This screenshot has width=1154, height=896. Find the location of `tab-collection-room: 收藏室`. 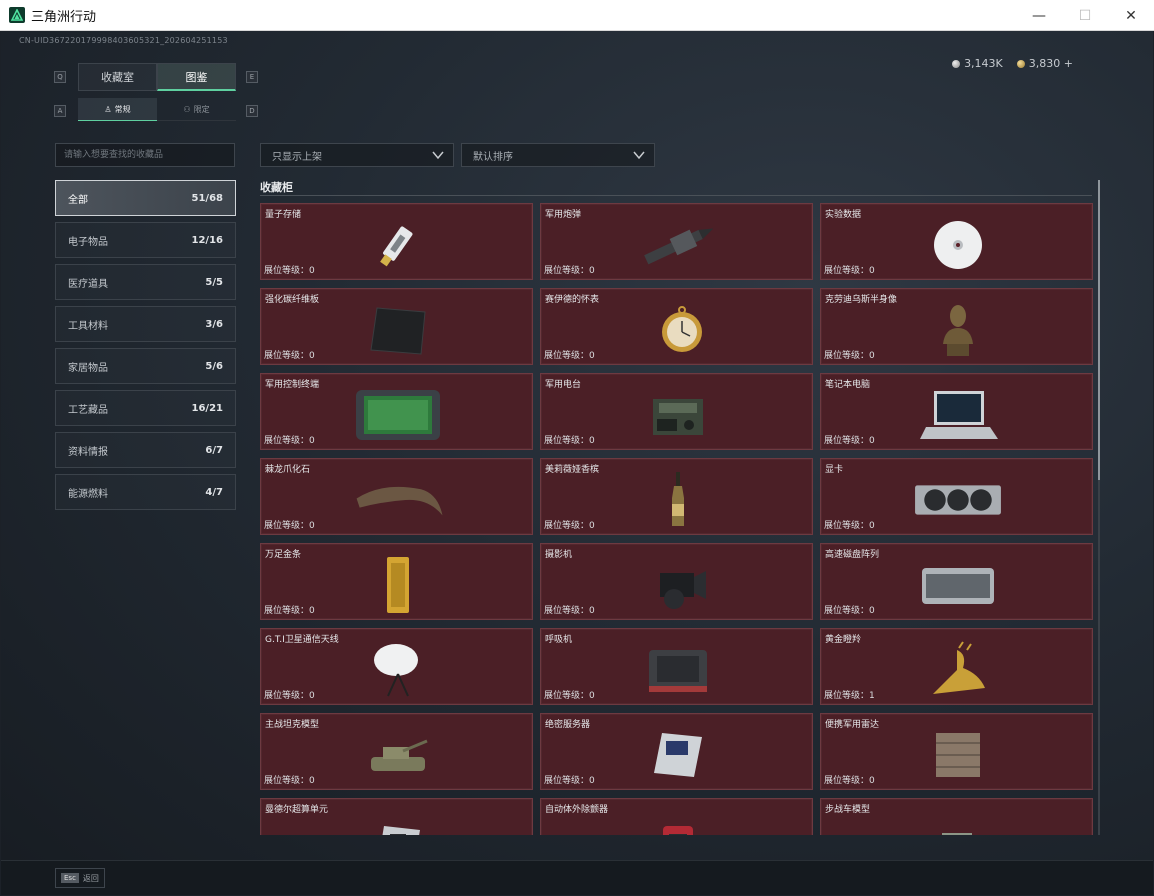

tab-collection-room: 收藏室 is located at coordinates (117, 77).